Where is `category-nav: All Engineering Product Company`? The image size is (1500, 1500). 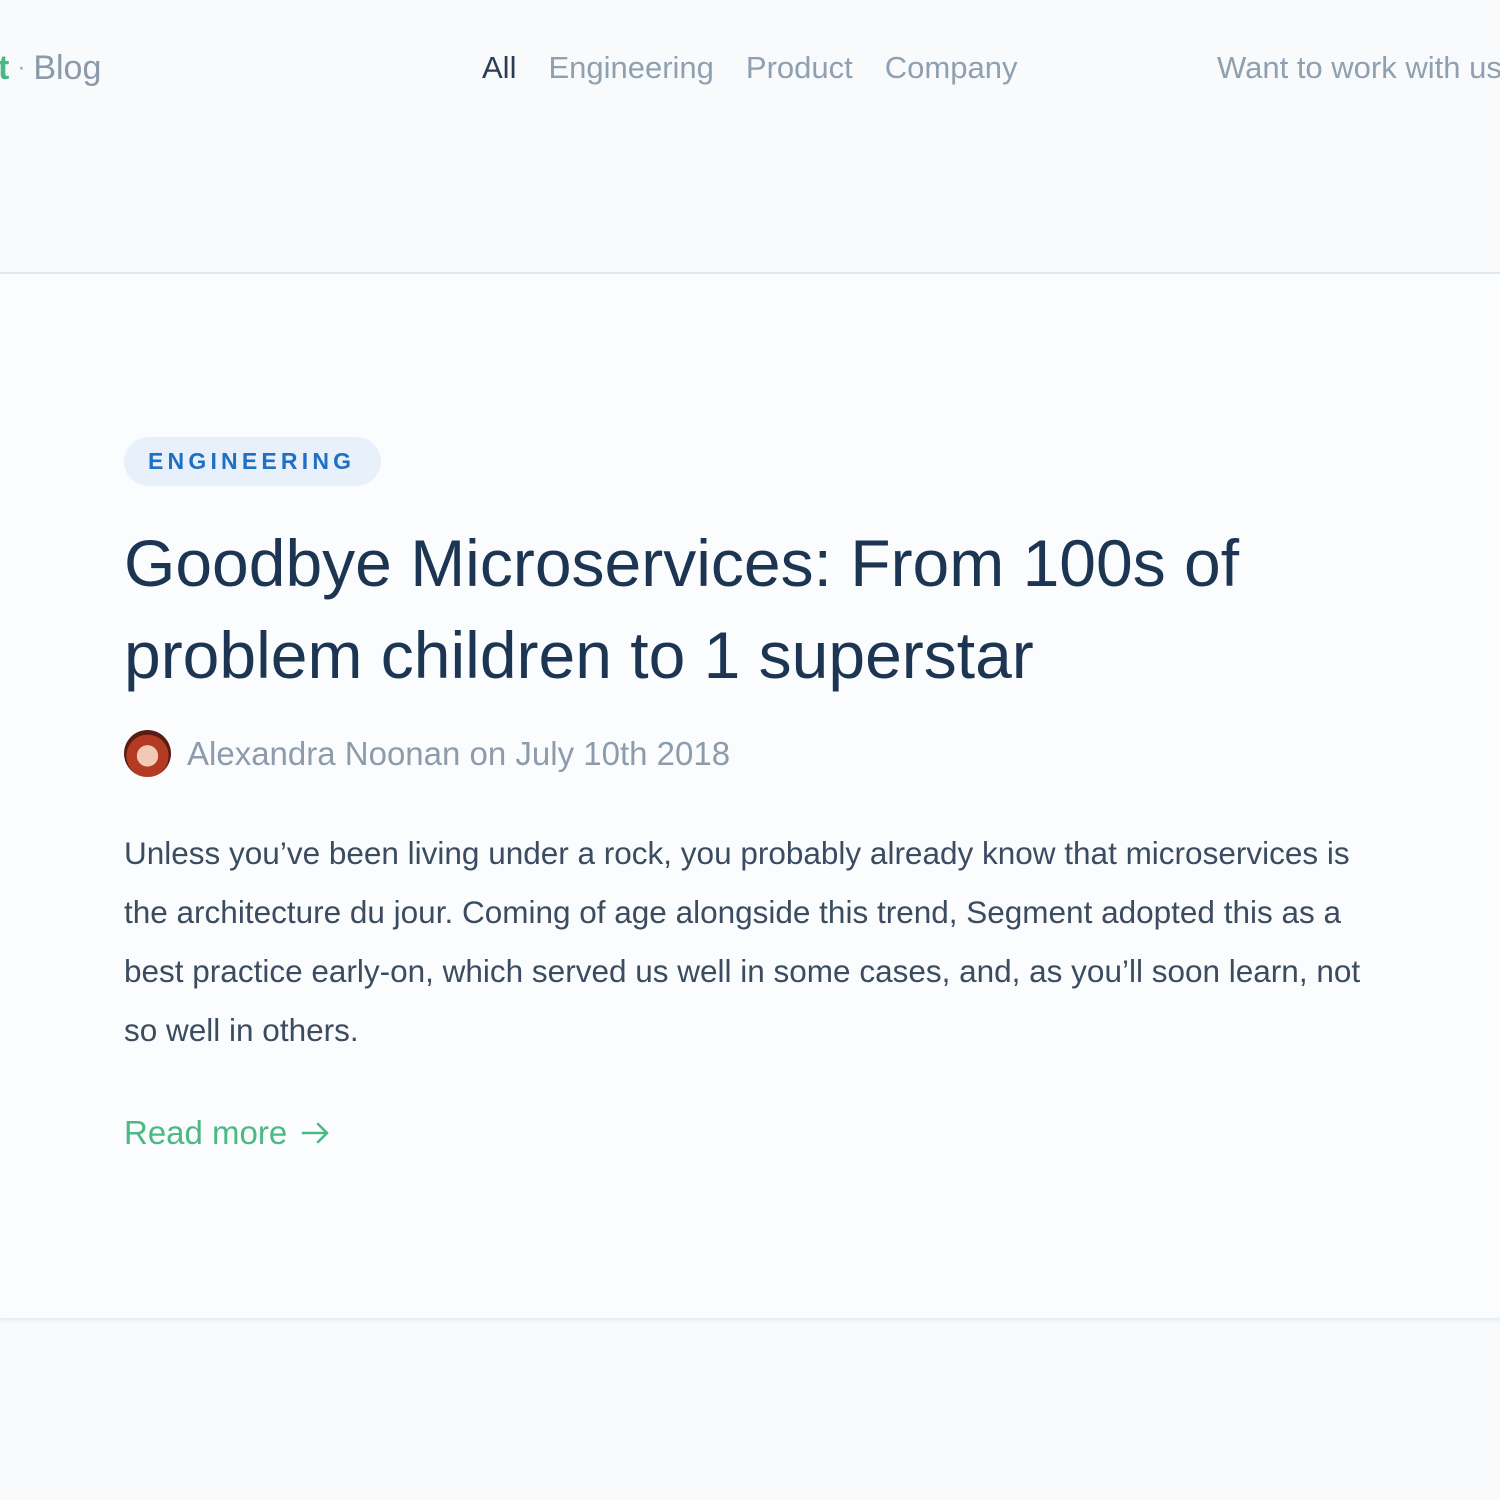 category-nav: All Engineering Product Company is located at coordinates (749, 68).